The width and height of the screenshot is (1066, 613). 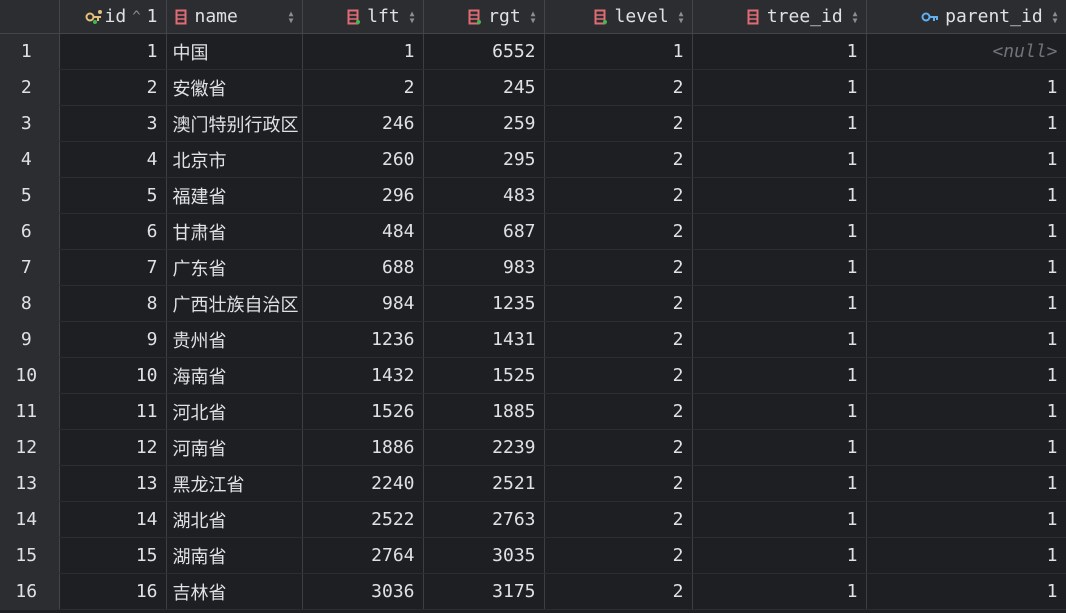 I want to click on cell-id: 4, so click(x=113, y=159).